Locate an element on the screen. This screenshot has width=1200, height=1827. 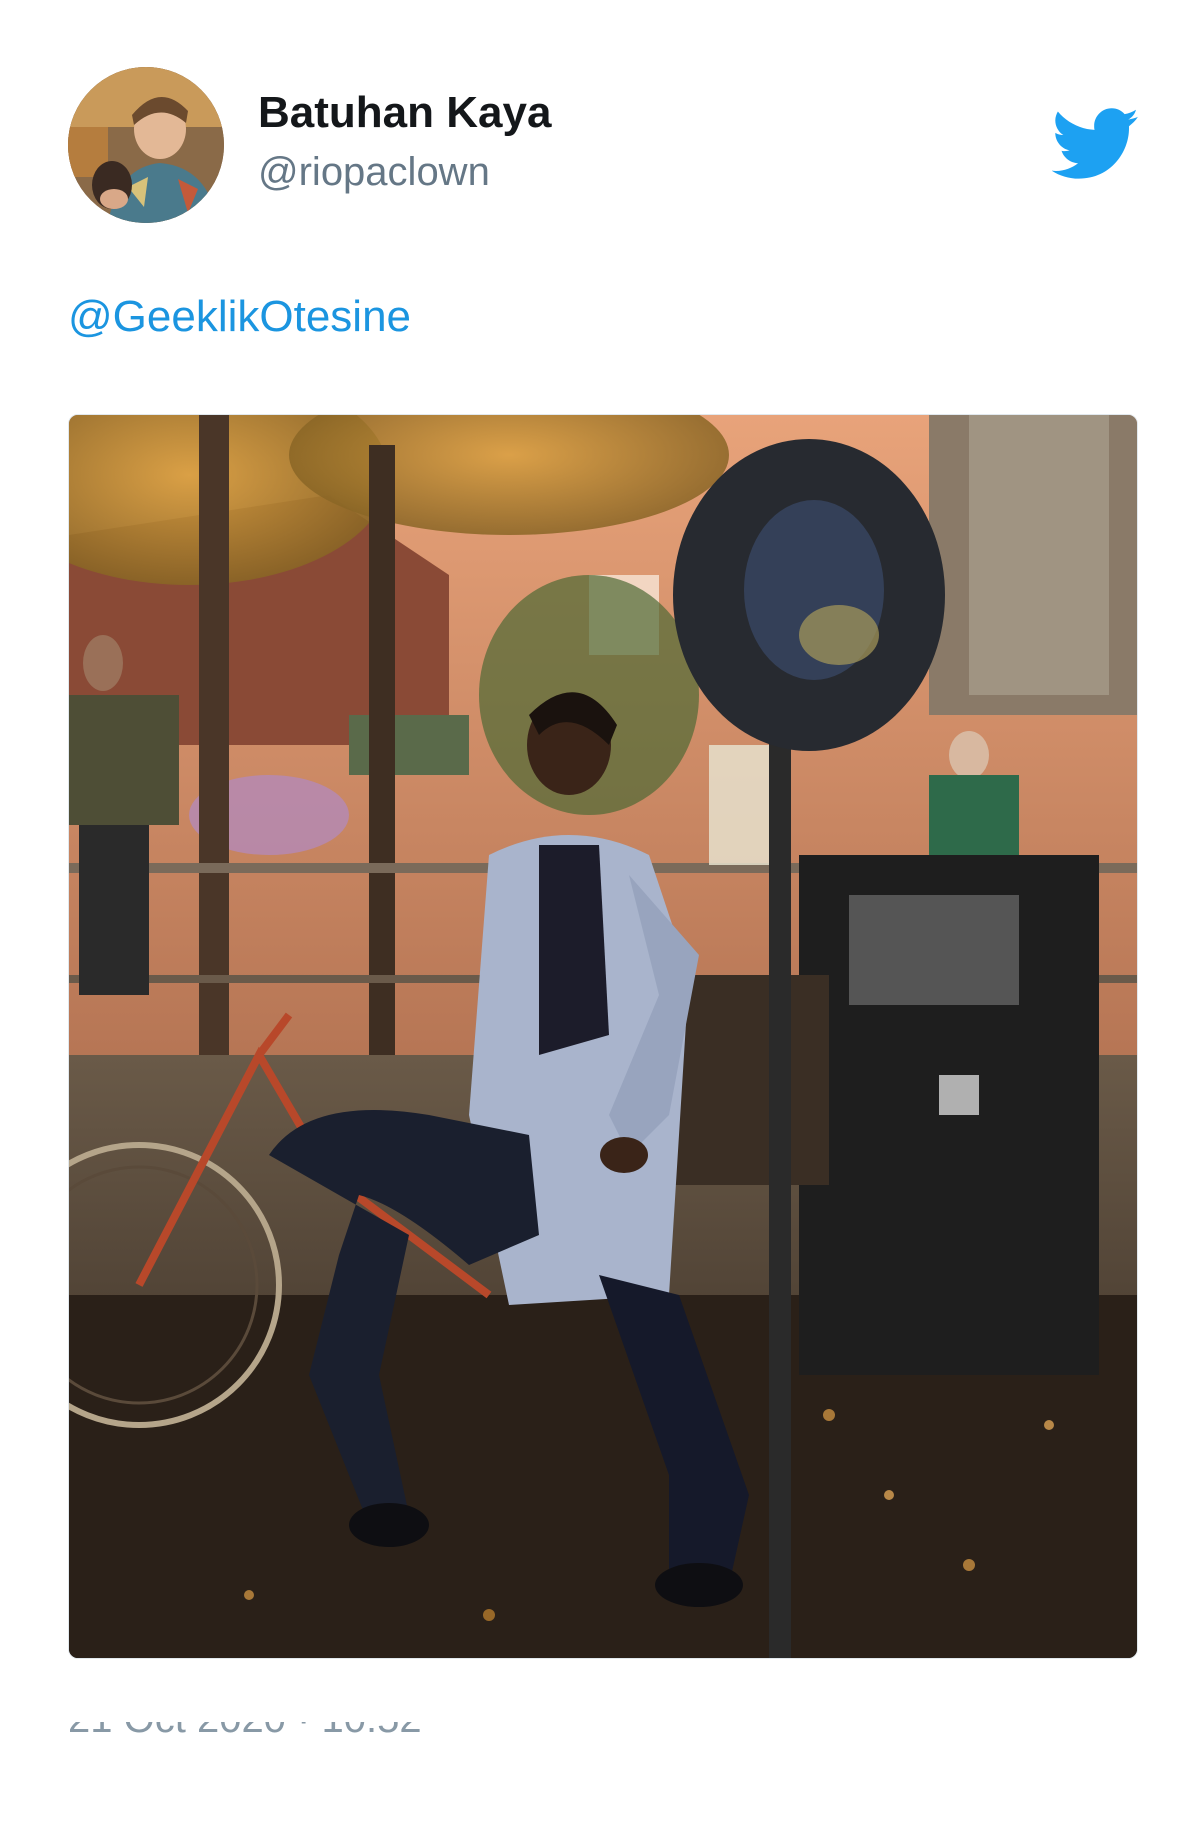
twitter-bird-icon is located at coordinates (1095, 144).